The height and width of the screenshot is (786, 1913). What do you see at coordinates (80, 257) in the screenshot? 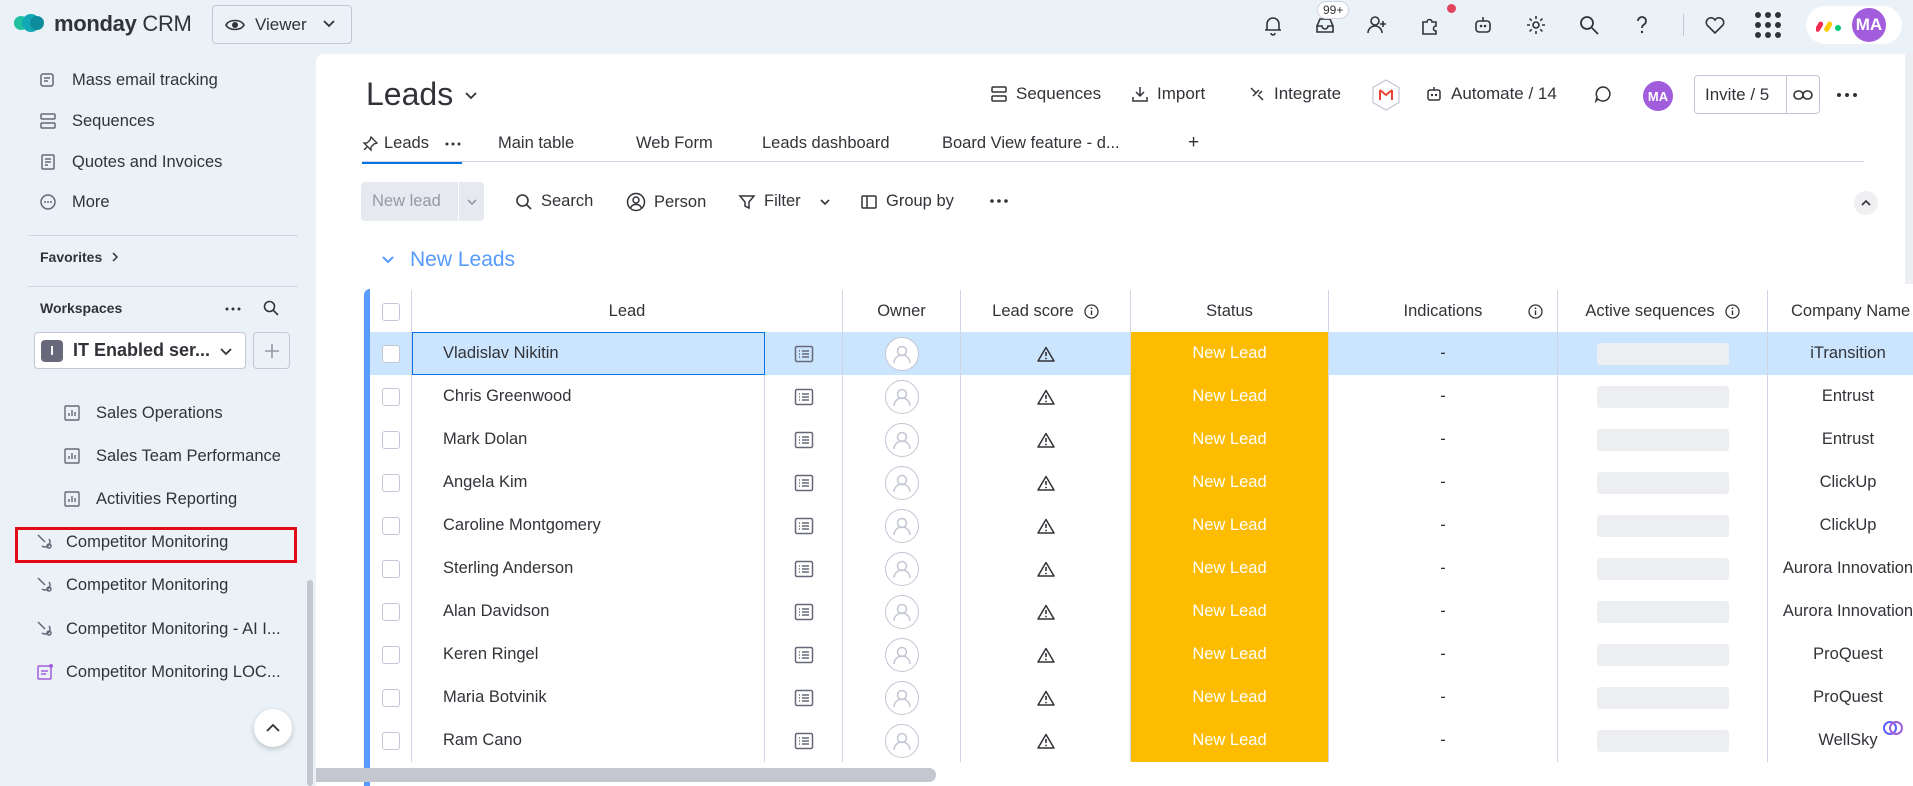
I see `favorites-section: Favorites` at bounding box center [80, 257].